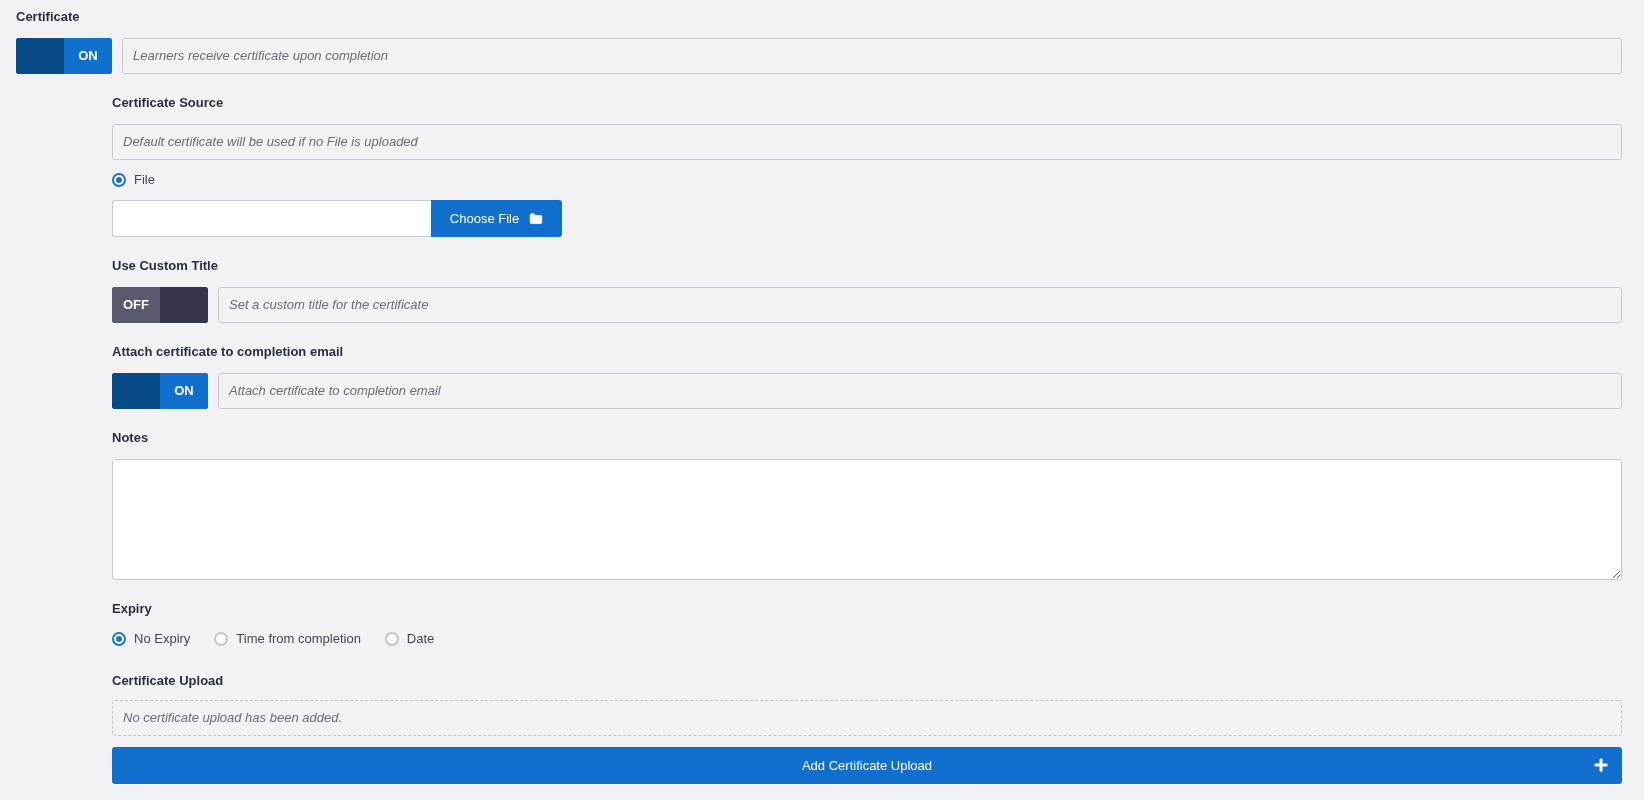  What do you see at coordinates (271, 218) in the screenshot?
I see `file-name-field` at bounding box center [271, 218].